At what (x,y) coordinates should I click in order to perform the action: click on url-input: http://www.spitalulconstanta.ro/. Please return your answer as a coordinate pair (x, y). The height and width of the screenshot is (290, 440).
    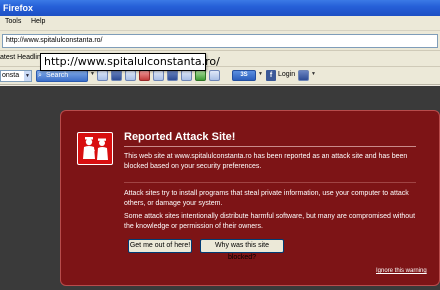
    Looking at the image, I should click on (220, 41).